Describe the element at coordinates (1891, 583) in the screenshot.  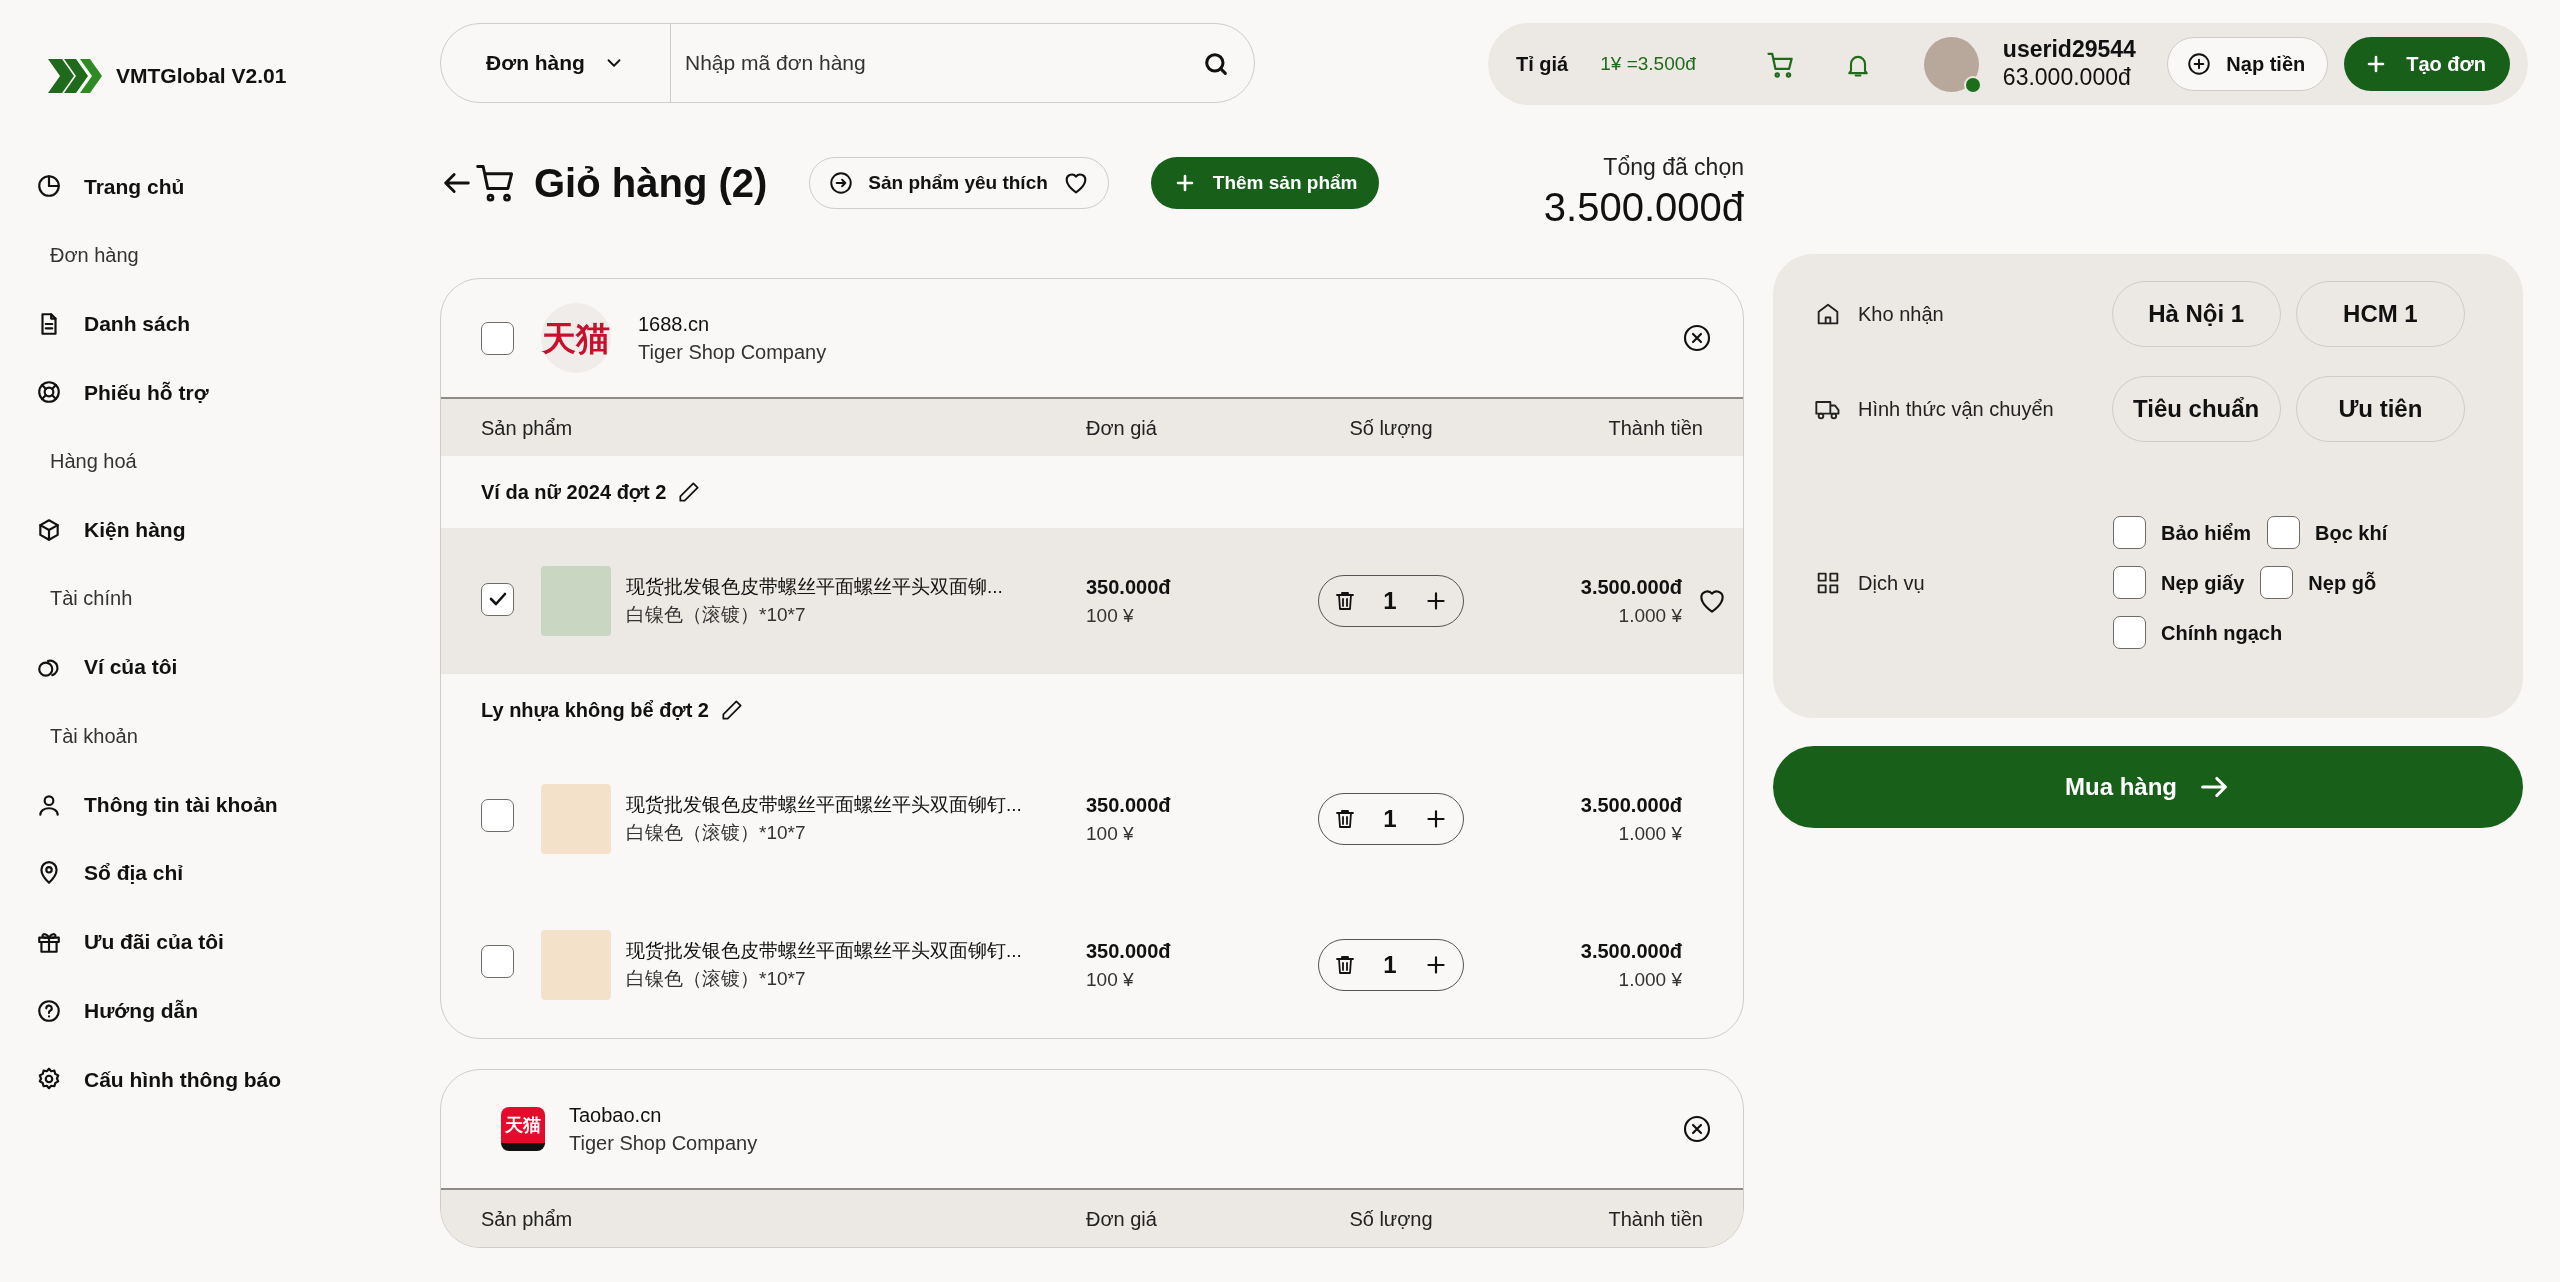
I see `option-label: Dịch vụ` at that location.